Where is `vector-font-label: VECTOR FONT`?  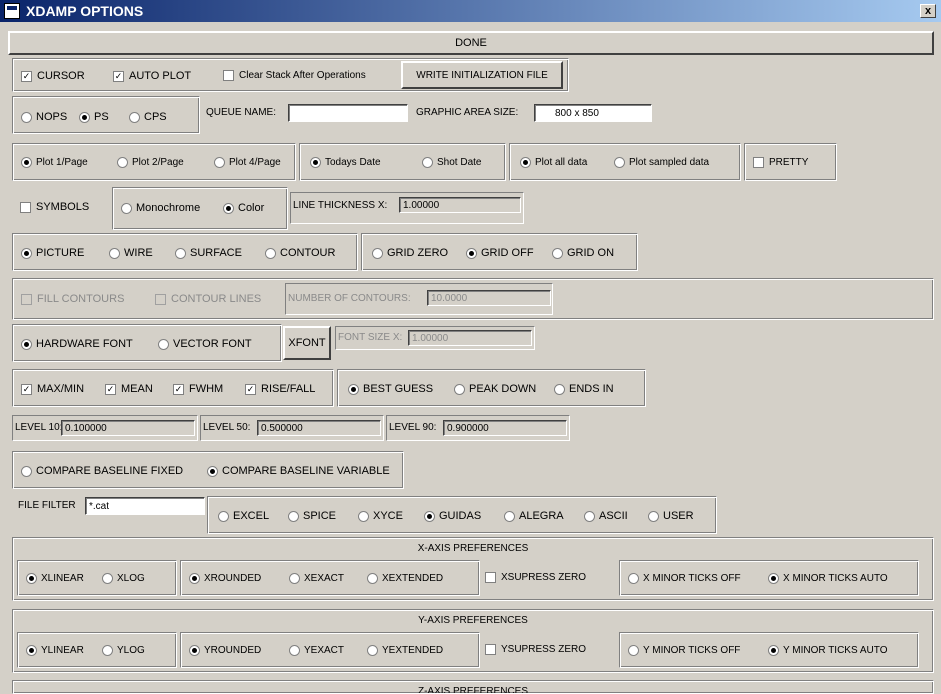 vector-font-label: VECTOR FONT is located at coordinates (212, 344).